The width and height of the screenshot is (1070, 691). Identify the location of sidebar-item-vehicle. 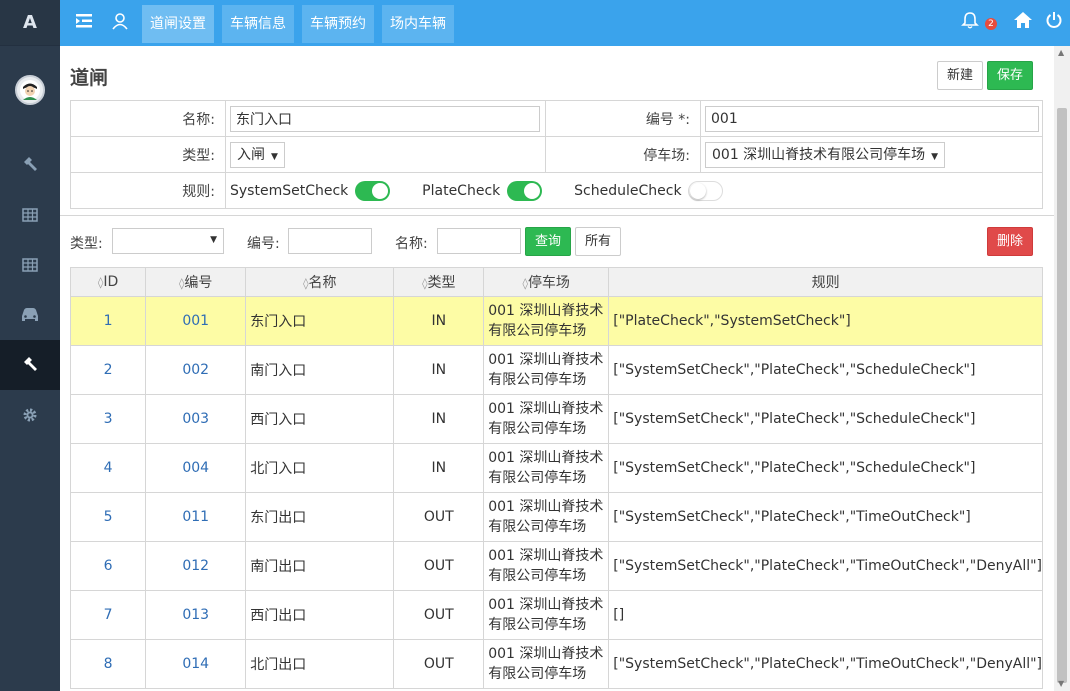
(30, 315).